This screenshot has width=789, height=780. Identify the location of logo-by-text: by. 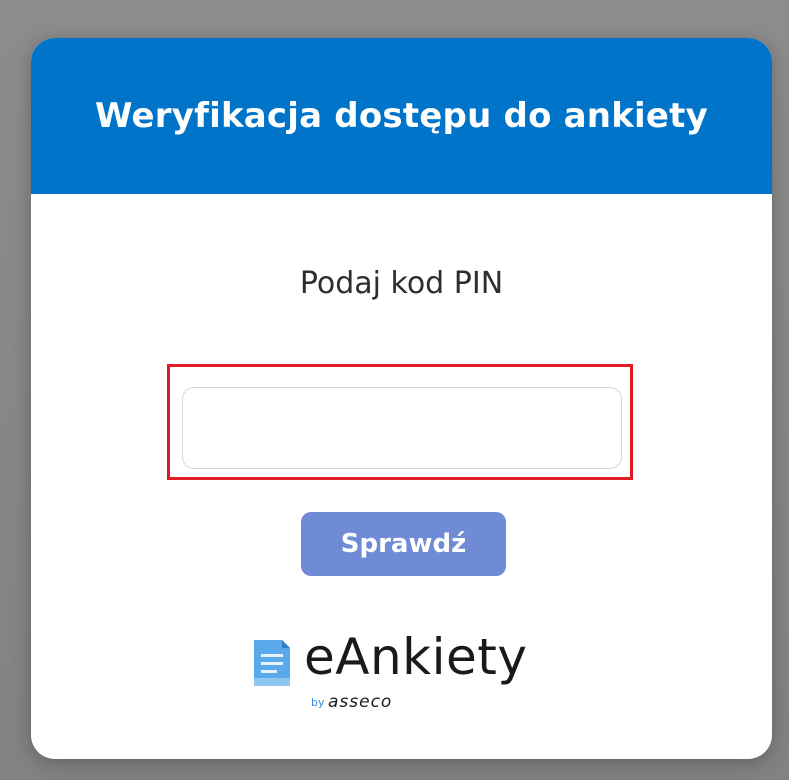
(318, 702).